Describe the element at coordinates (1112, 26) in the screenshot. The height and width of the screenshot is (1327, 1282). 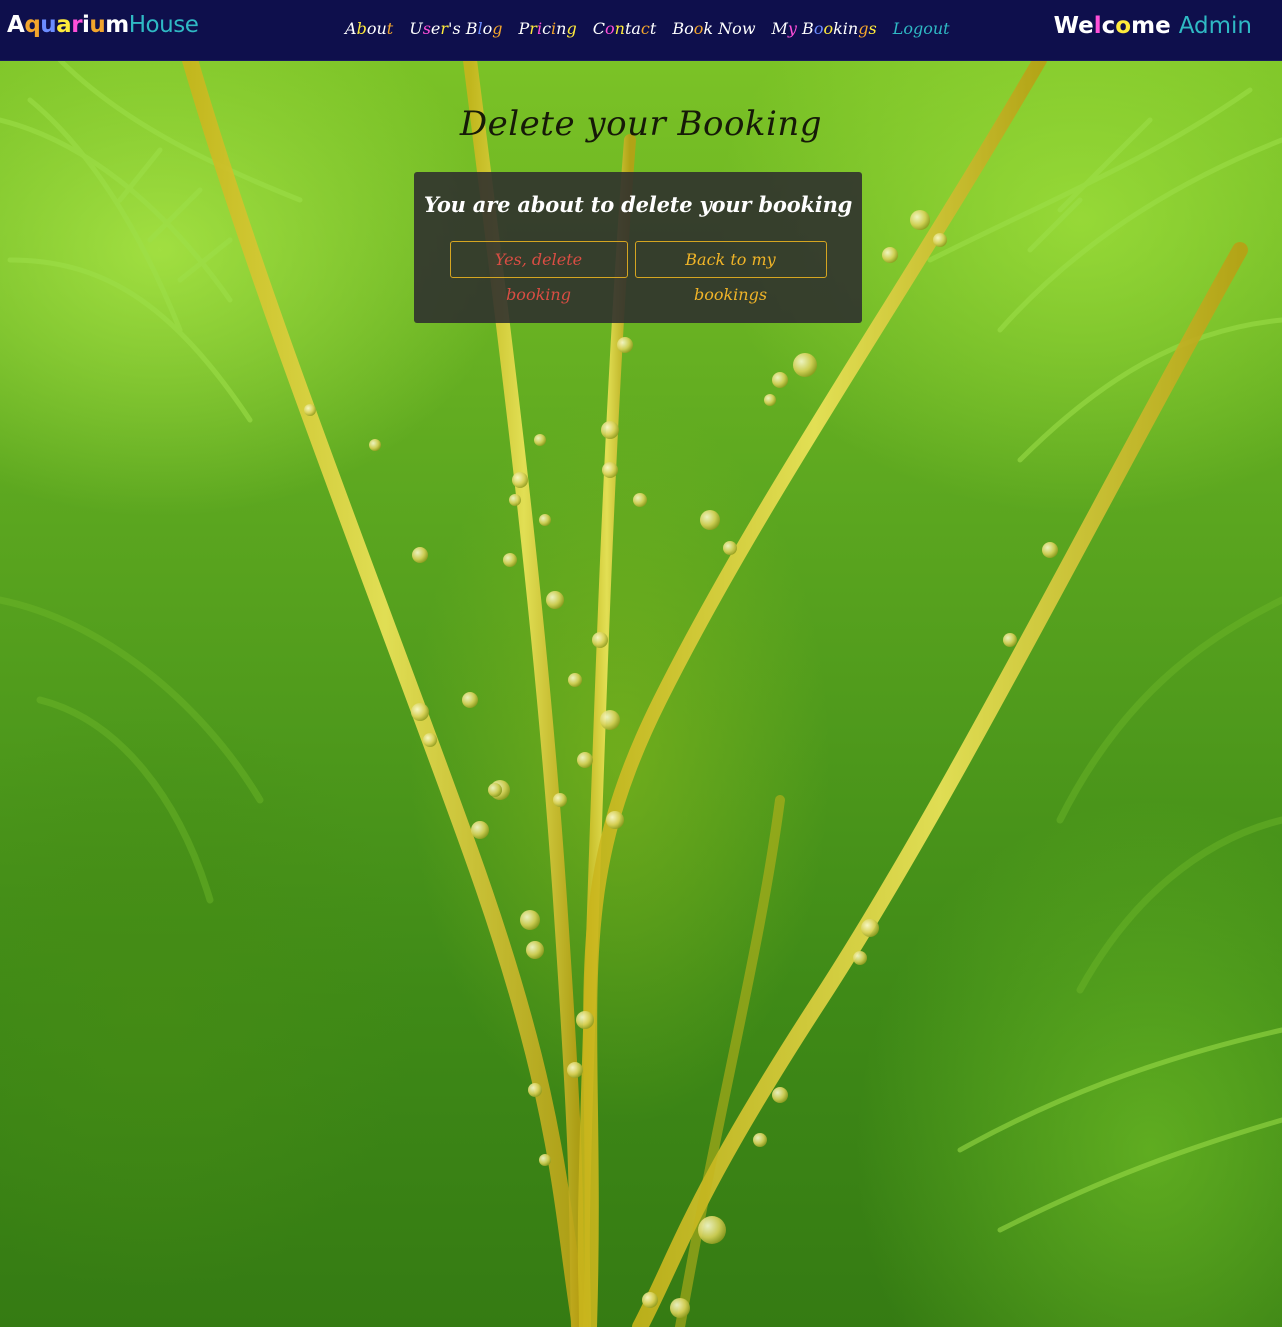
I see `welcome-greeting: Welcome` at that location.